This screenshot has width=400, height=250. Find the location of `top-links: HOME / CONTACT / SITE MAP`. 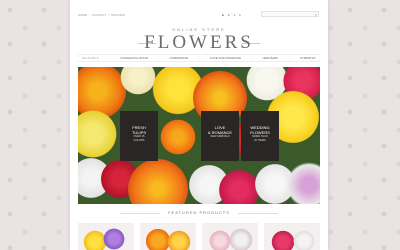

top-links: HOME / CONTACT / SITE MAP is located at coordinates (101, 15).